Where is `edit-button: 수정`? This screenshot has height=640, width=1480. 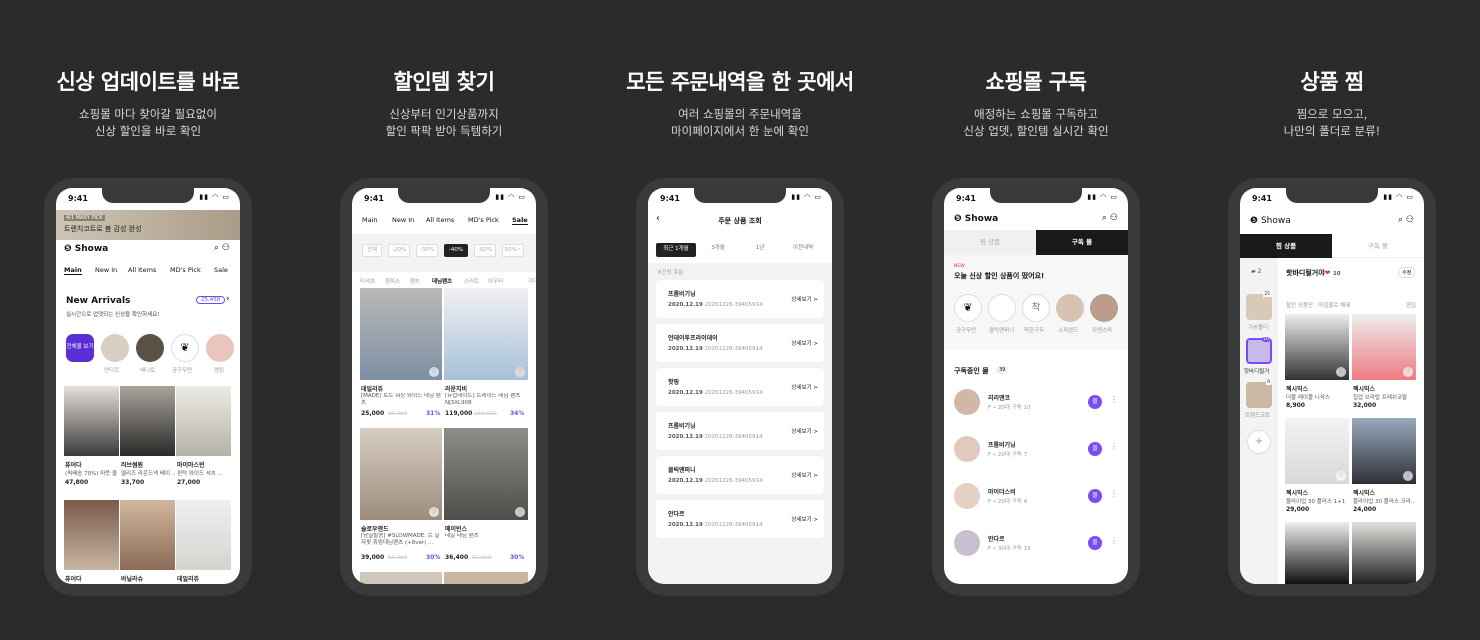
edit-button: 수정 is located at coordinates (1407, 272).